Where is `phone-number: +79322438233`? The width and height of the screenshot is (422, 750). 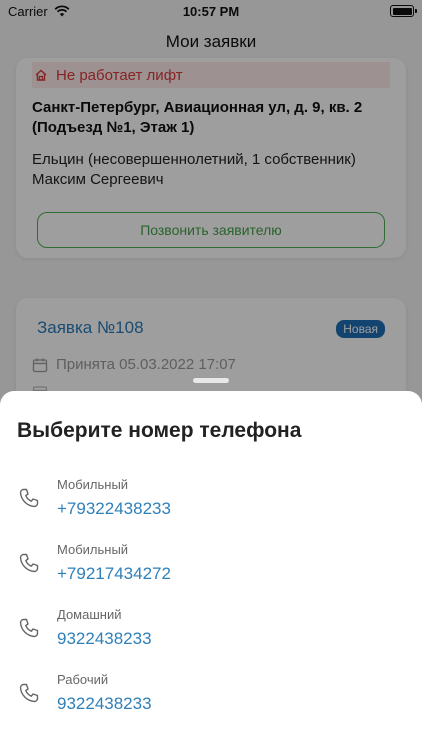
phone-number: +79322438233 is located at coordinates (114, 509).